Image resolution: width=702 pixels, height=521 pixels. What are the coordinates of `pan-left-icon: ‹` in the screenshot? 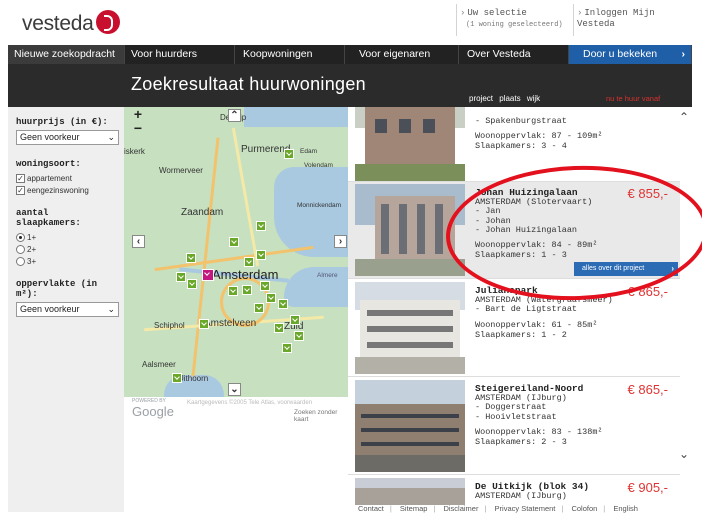 It's located at (138, 241).